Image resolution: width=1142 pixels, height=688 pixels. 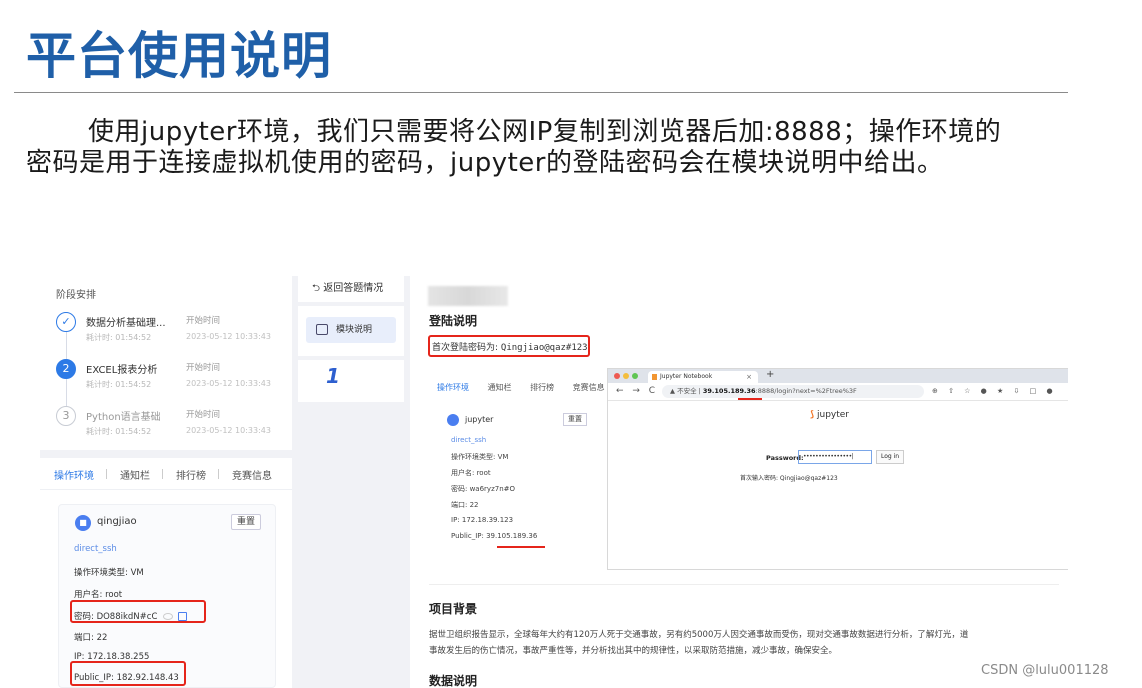 I want to click on number-panel: 1, so click(x=351, y=381).